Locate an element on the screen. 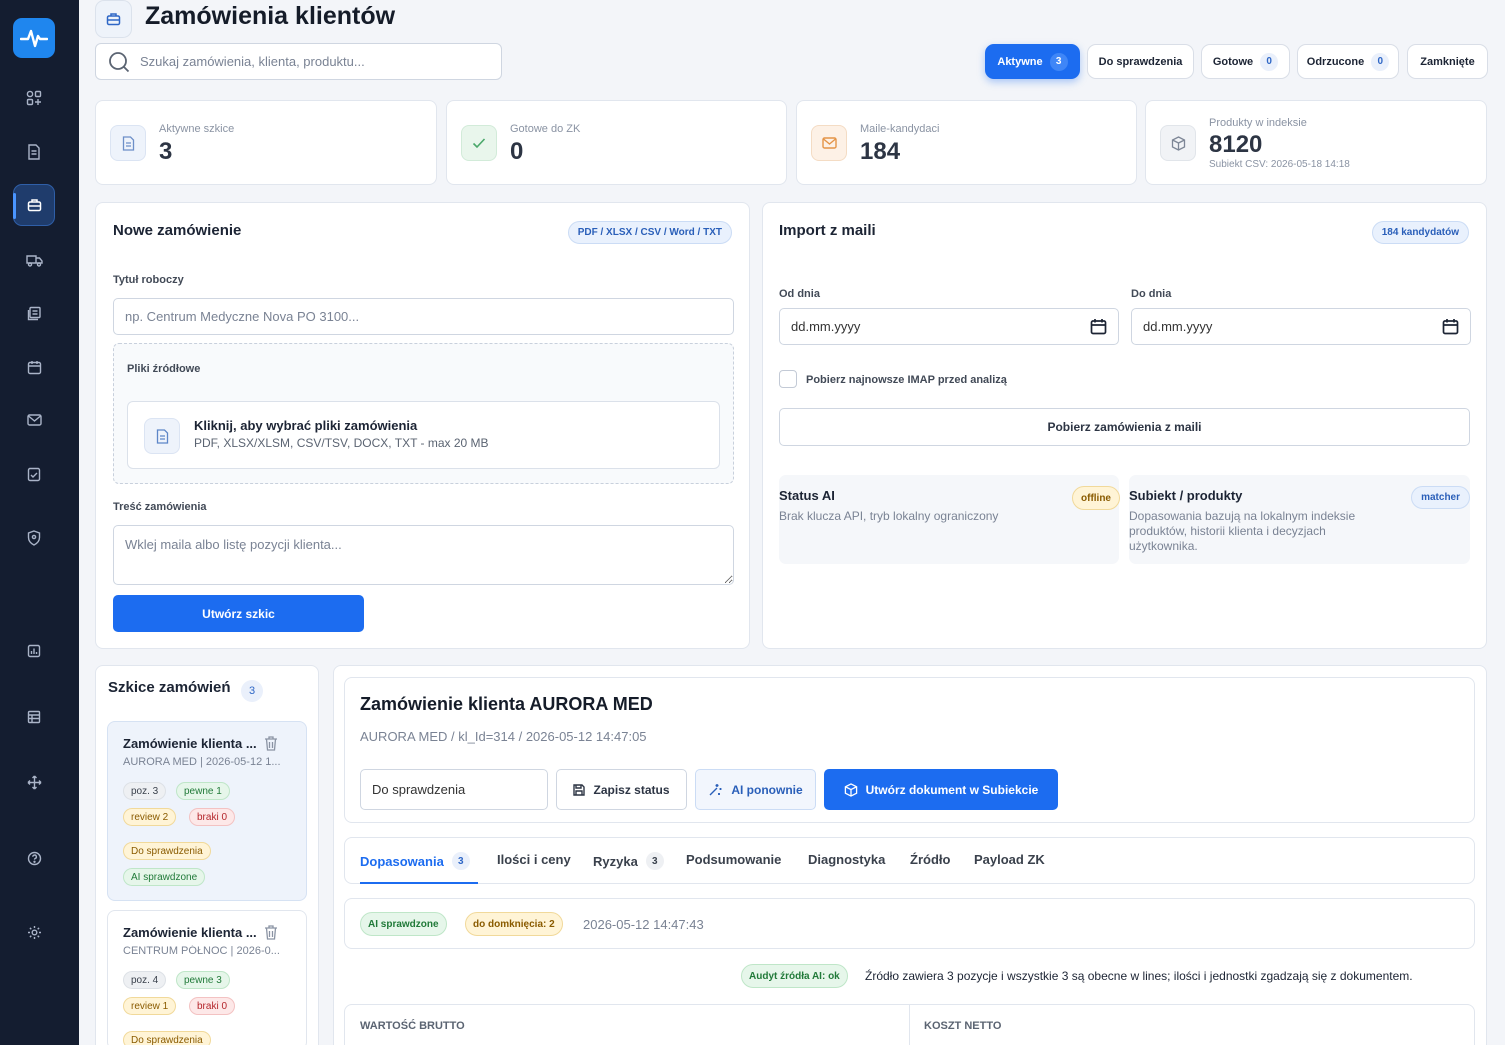 The height and width of the screenshot is (1045, 1505). nav-deliveries is located at coordinates (34, 260).